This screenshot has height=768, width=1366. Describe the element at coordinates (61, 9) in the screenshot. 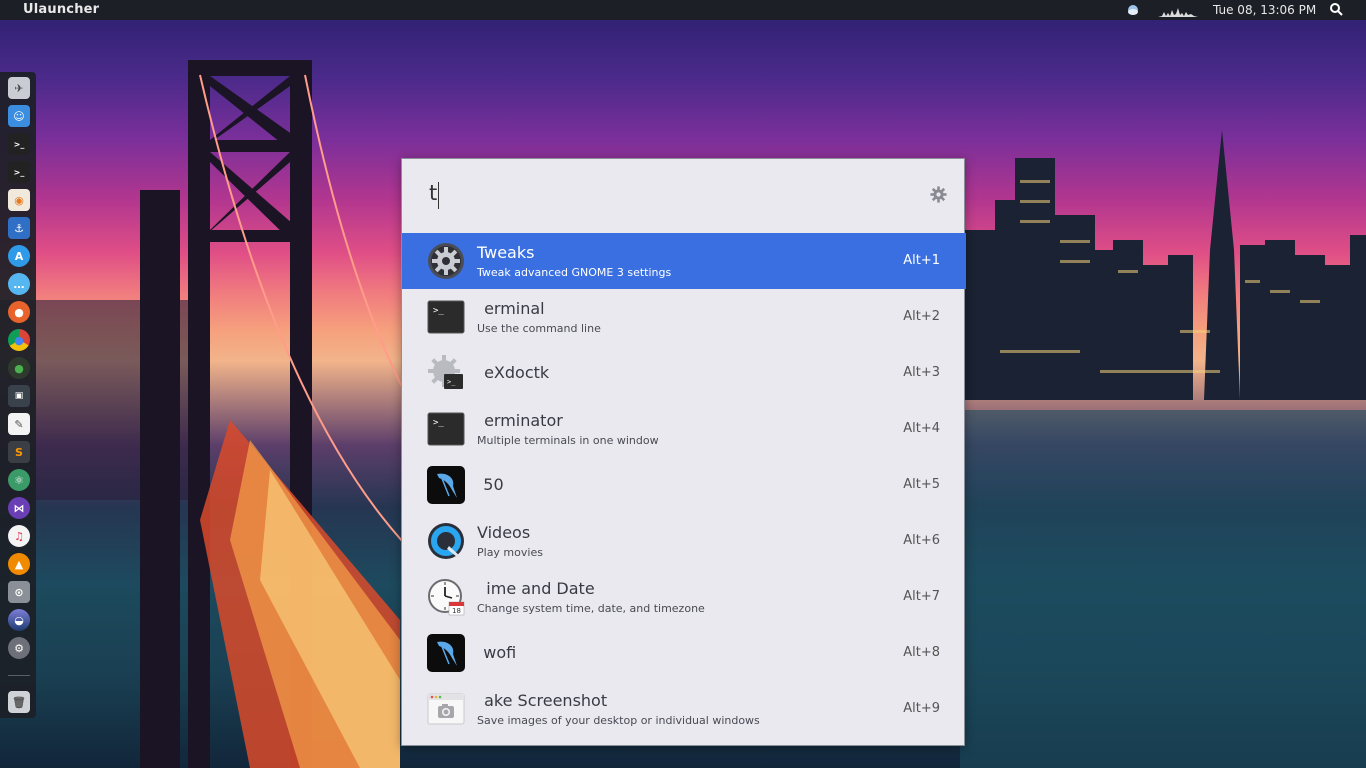

I see `active-app-title: Ulauncher` at that location.